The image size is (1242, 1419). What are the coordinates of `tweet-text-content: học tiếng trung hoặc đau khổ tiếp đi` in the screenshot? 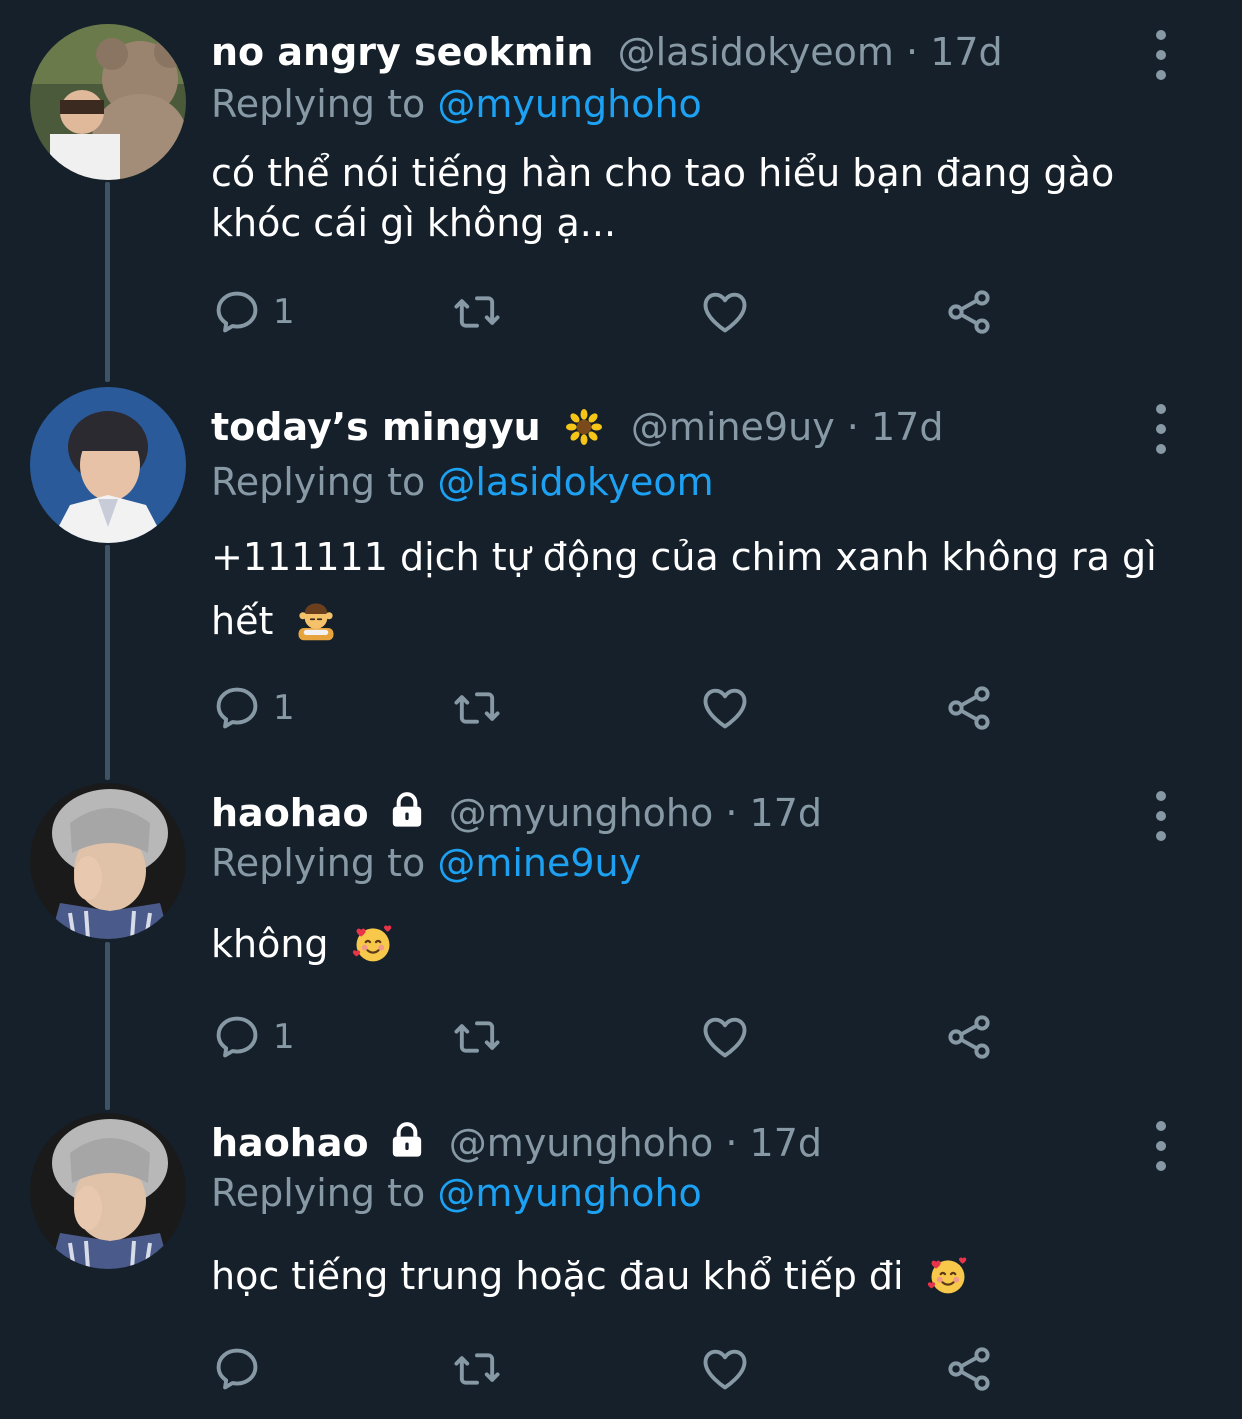 It's located at (557, 1276).